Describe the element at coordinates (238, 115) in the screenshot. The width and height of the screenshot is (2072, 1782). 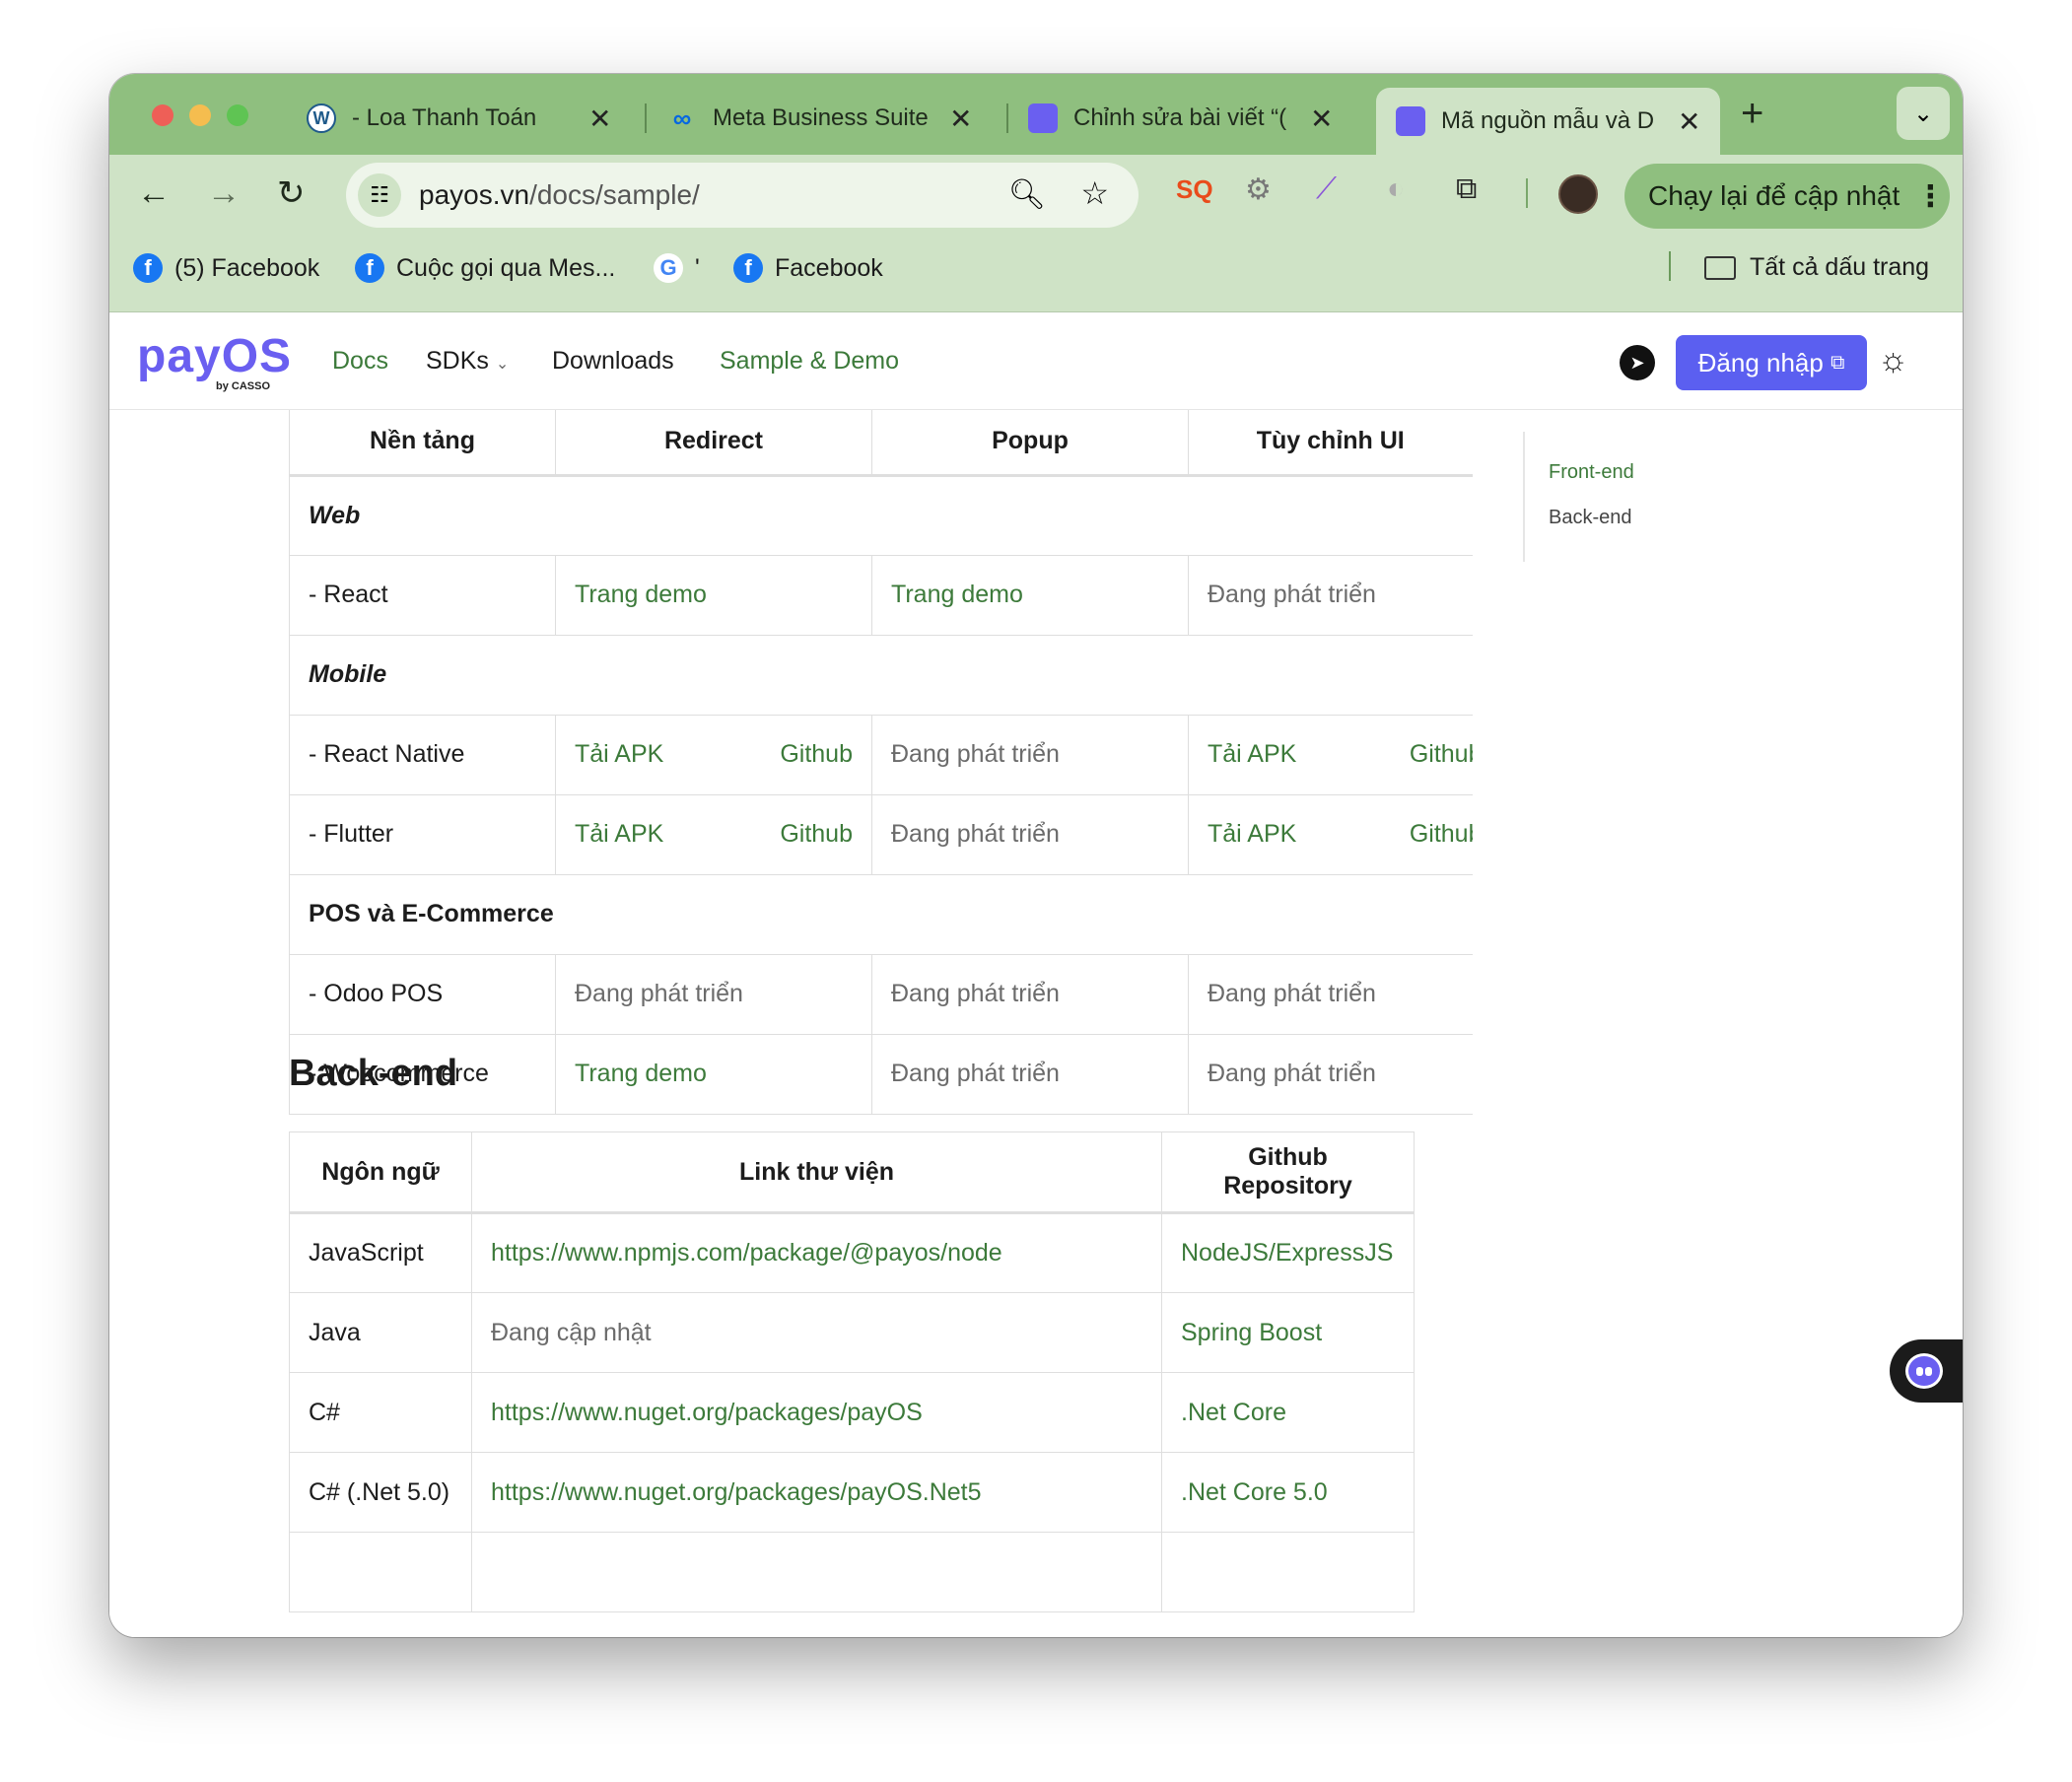
I see `maximize-window-button` at that location.